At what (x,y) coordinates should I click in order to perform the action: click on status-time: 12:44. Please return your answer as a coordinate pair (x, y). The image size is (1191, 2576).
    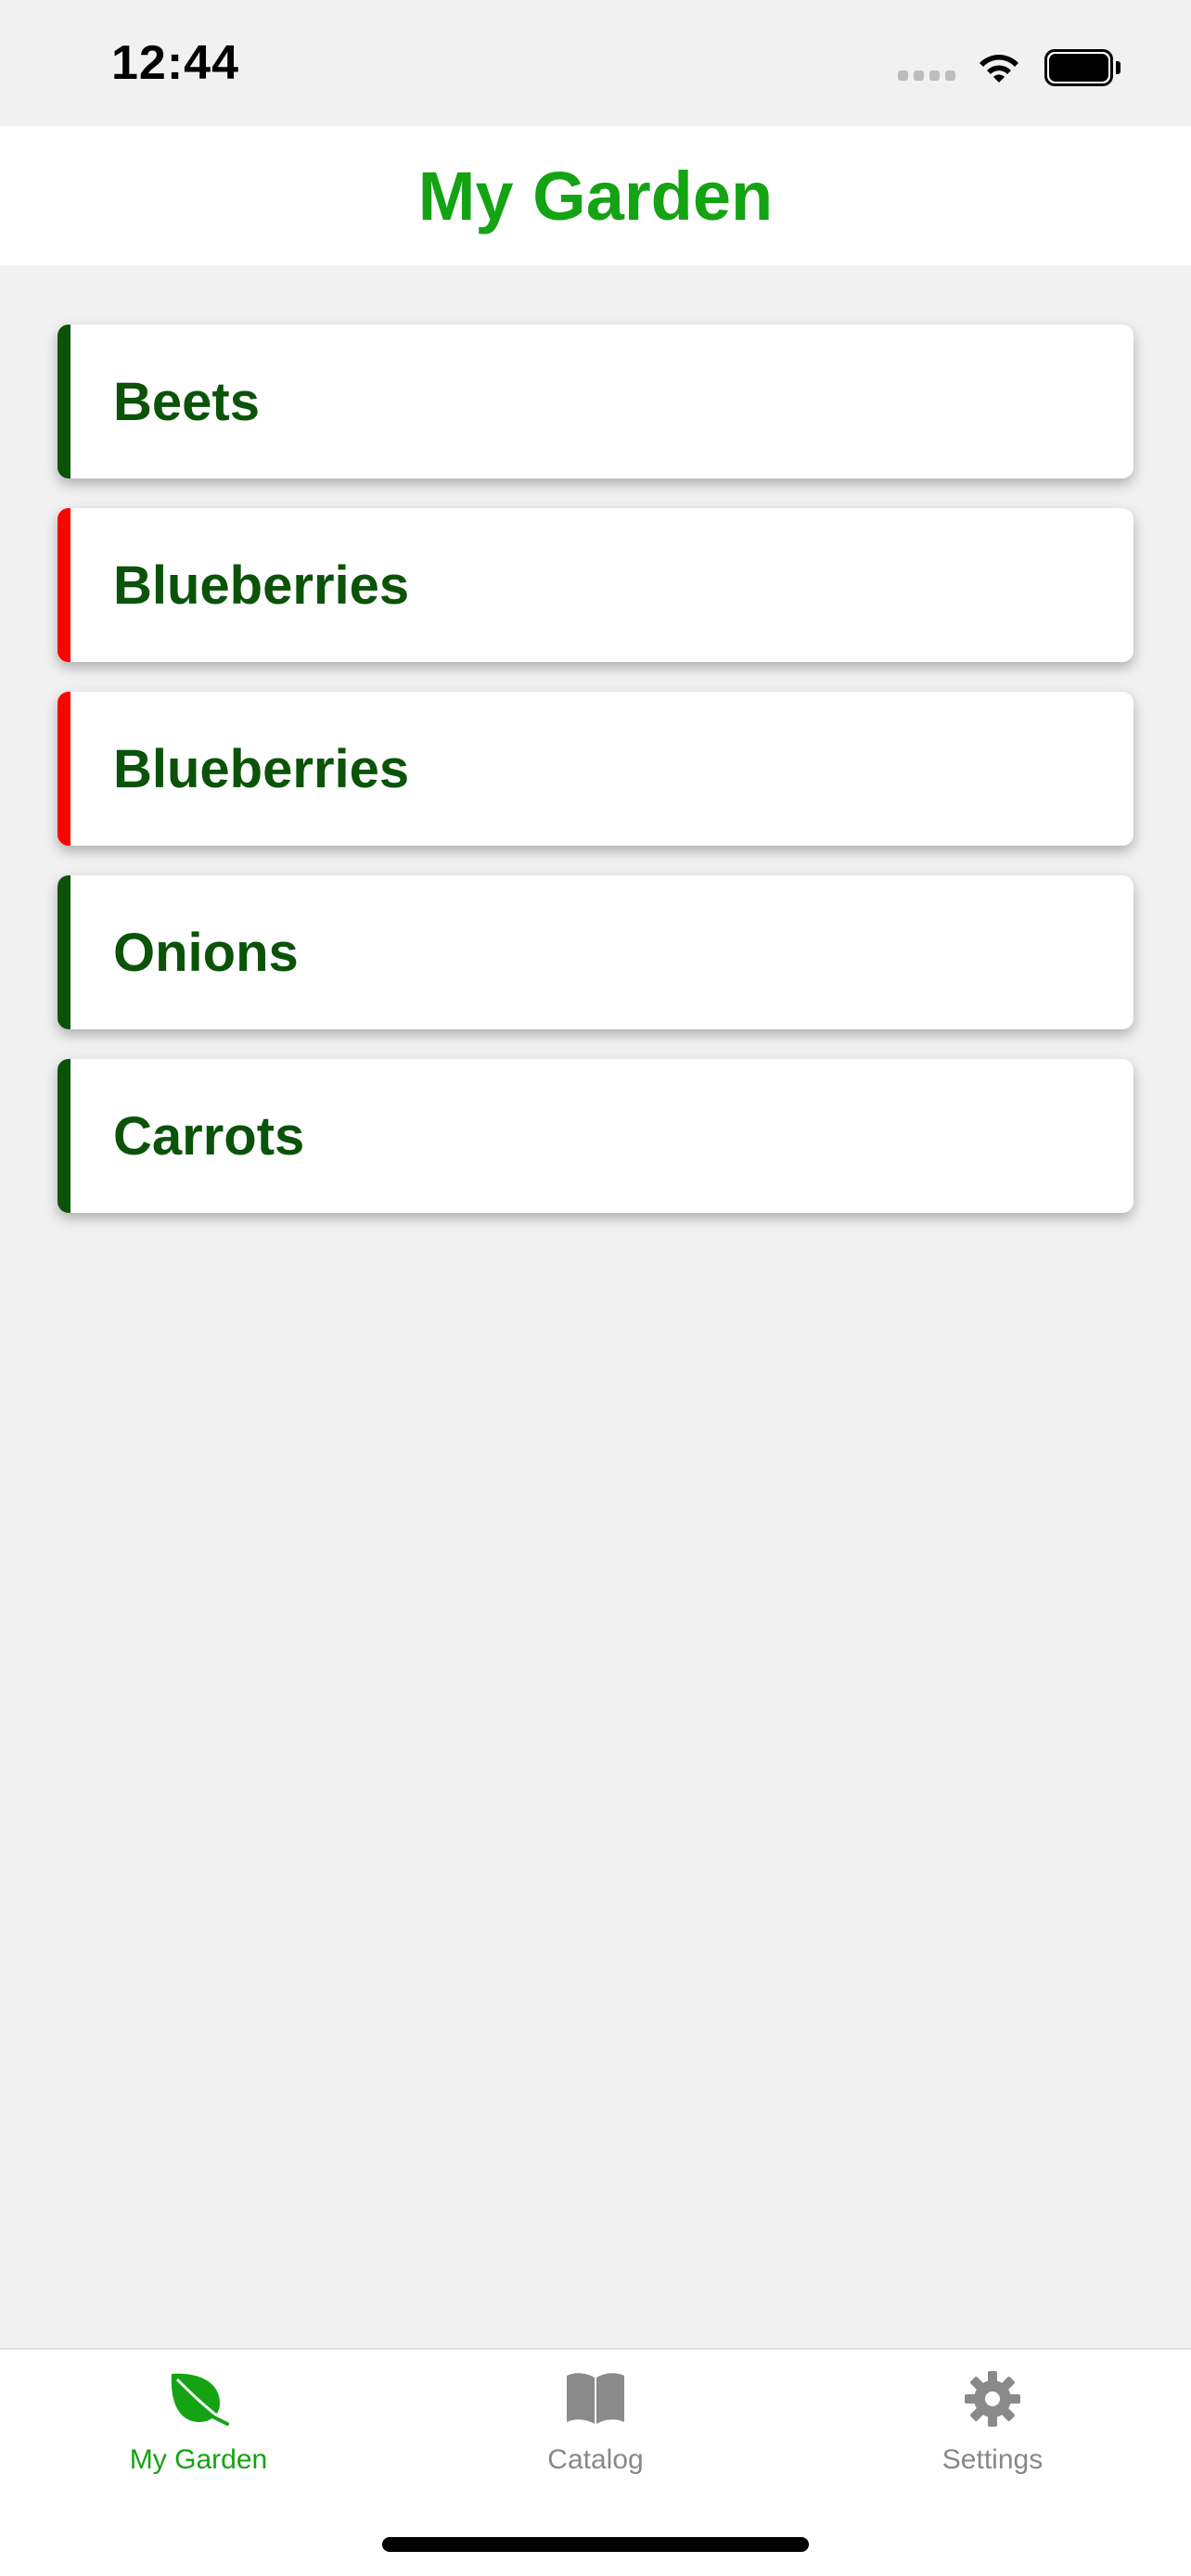
    Looking at the image, I should click on (175, 63).